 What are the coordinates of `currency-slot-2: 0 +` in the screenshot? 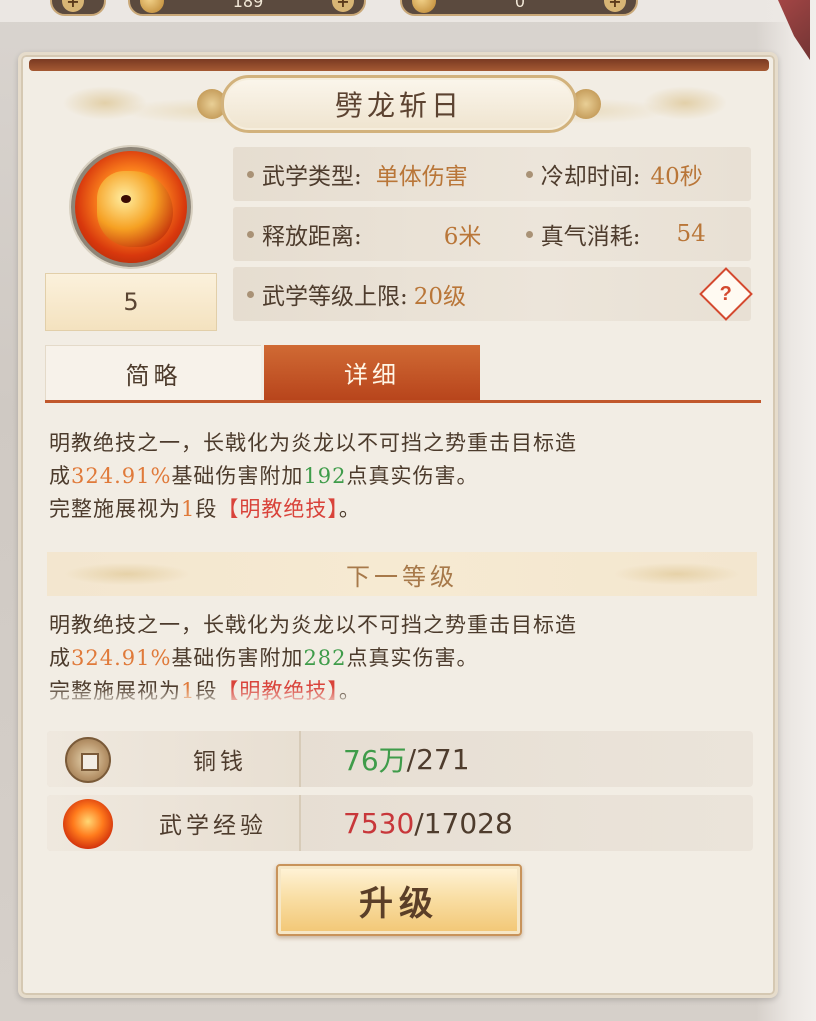 It's located at (519, 8).